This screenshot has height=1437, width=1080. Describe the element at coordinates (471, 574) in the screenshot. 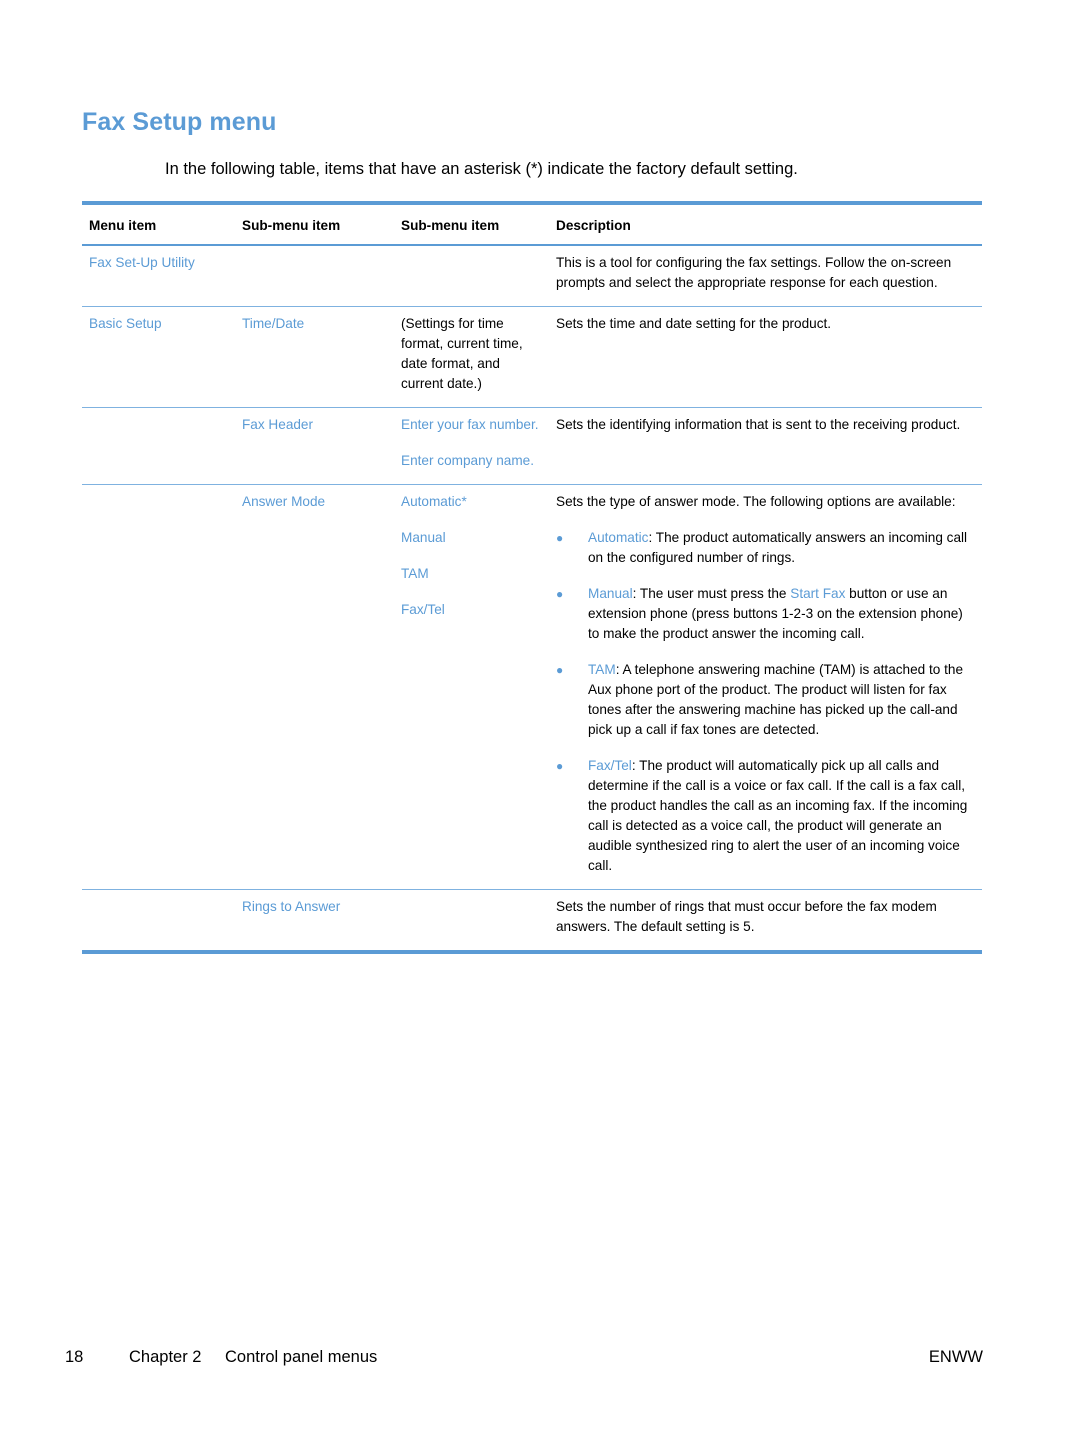

I see `option-tam: TAM` at that location.